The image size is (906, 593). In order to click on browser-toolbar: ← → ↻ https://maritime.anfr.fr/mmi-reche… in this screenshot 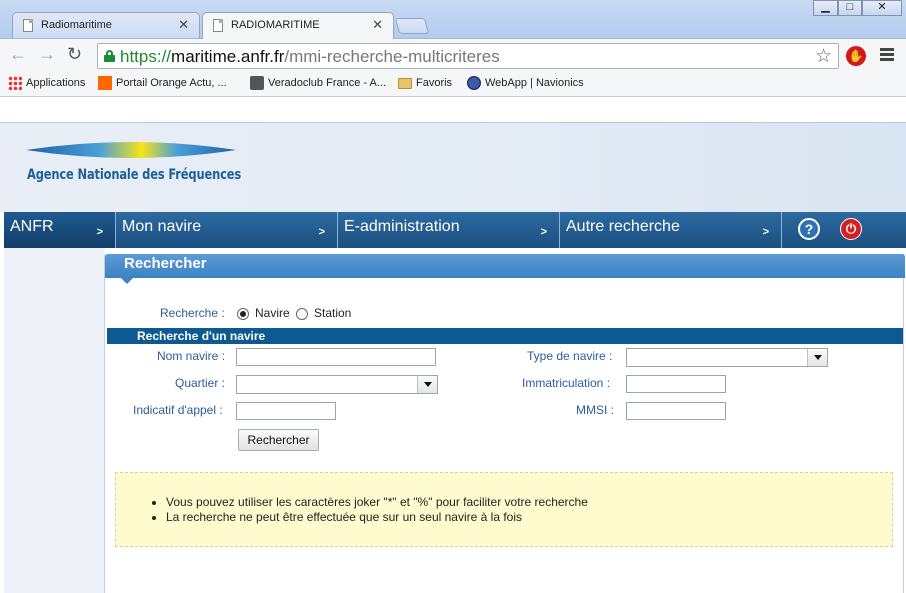, I will do `click(453, 54)`.